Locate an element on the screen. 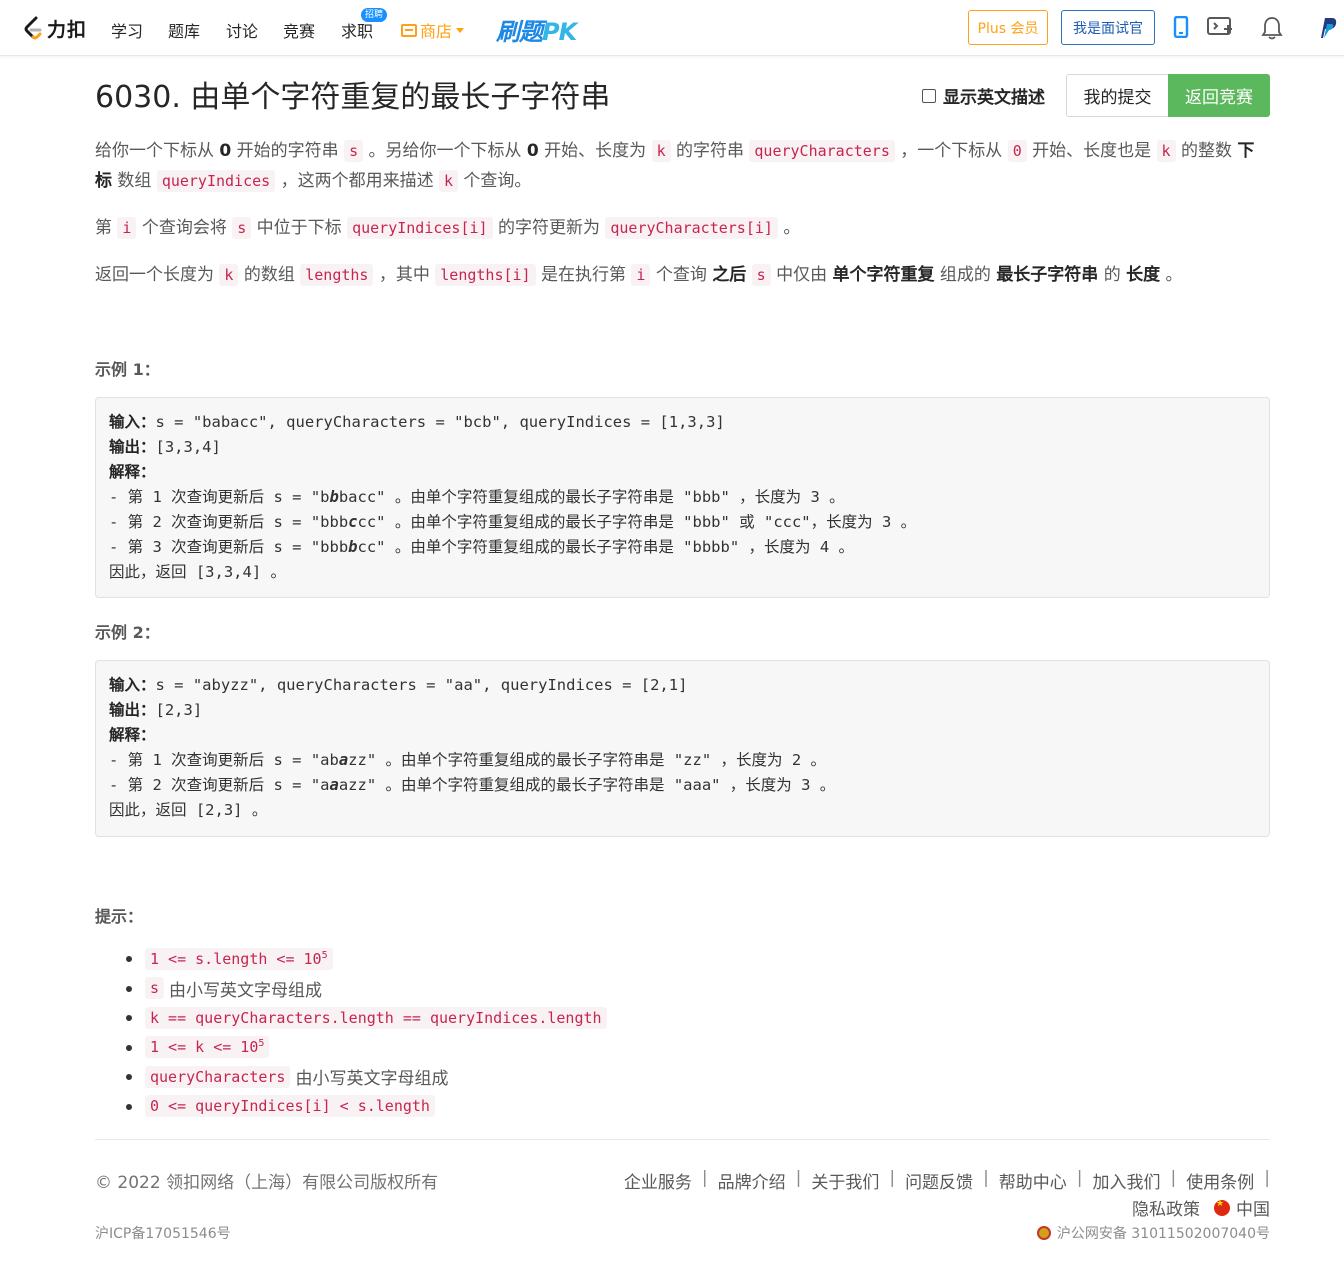 The height and width of the screenshot is (1275, 1344). nav-discuss: 讨论 is located at coordinates (242, 30).